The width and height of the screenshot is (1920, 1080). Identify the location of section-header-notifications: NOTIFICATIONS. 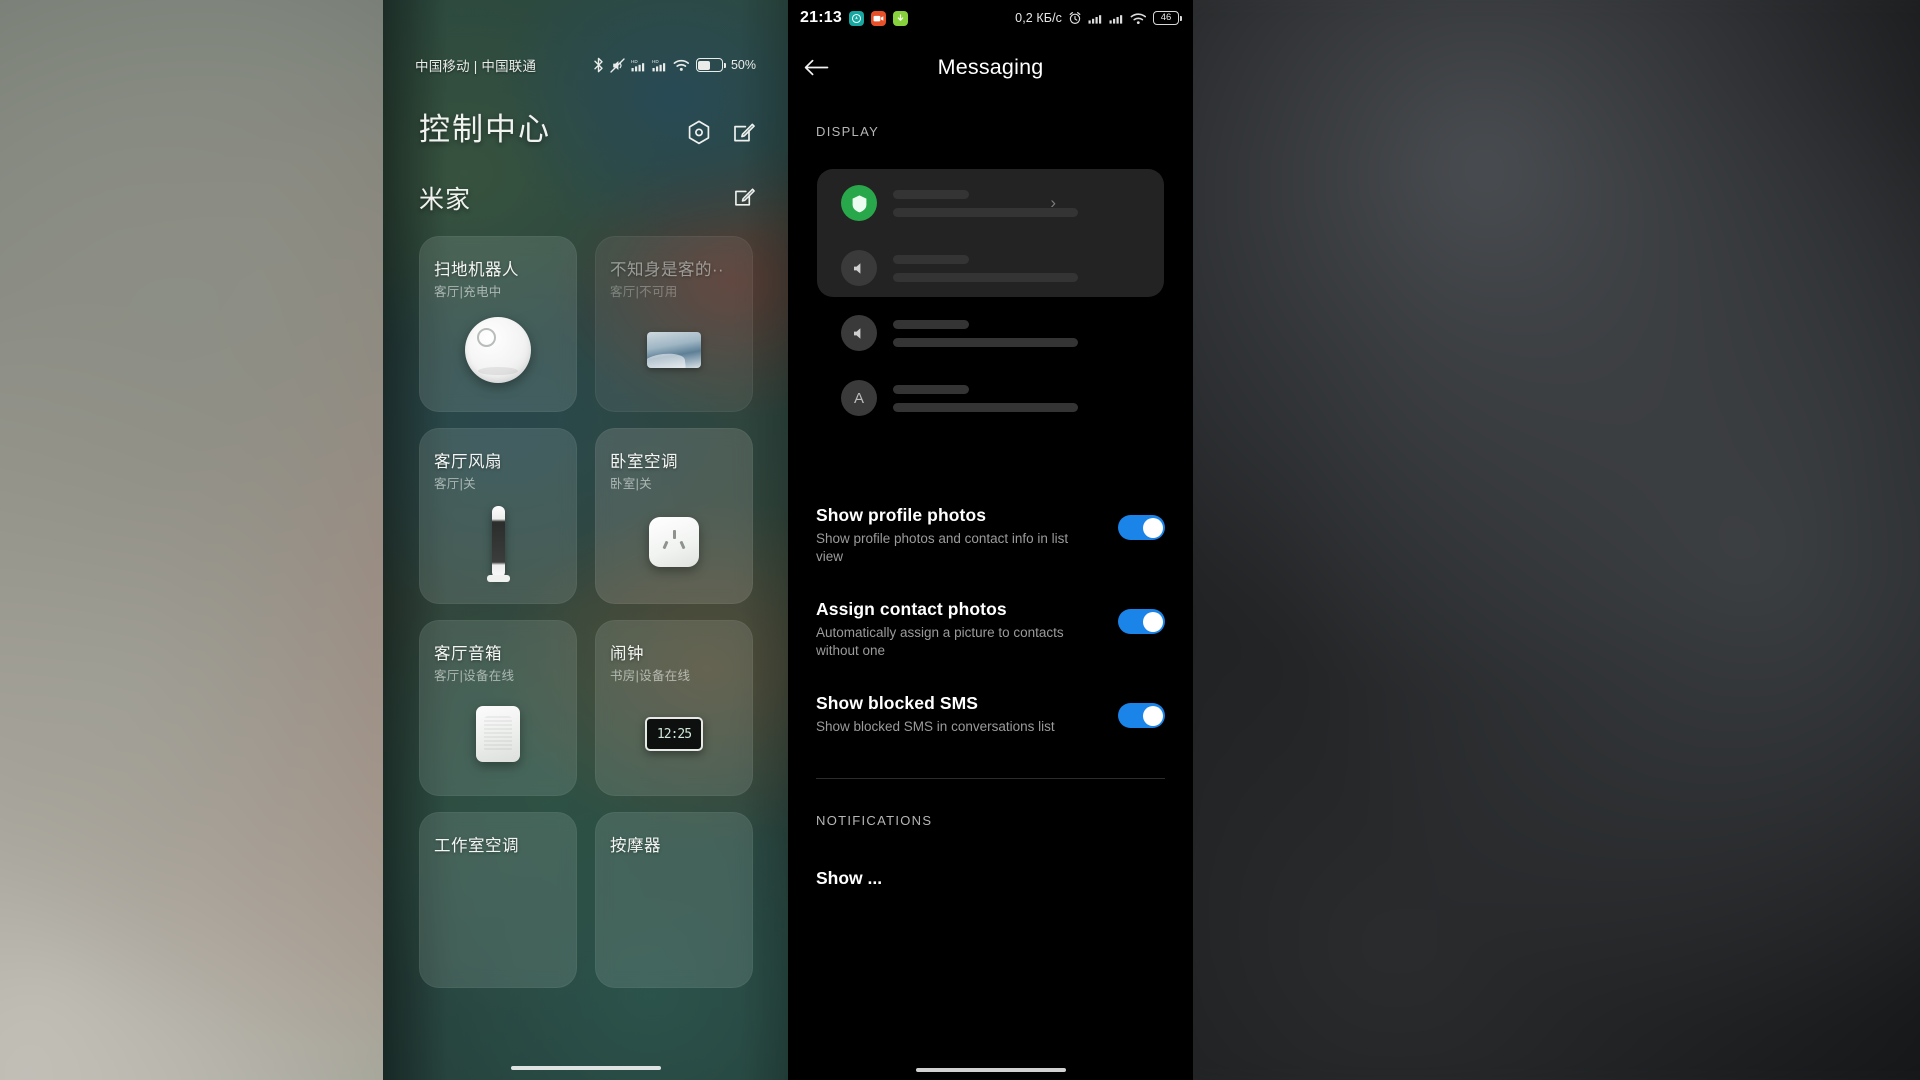
(874, 820).